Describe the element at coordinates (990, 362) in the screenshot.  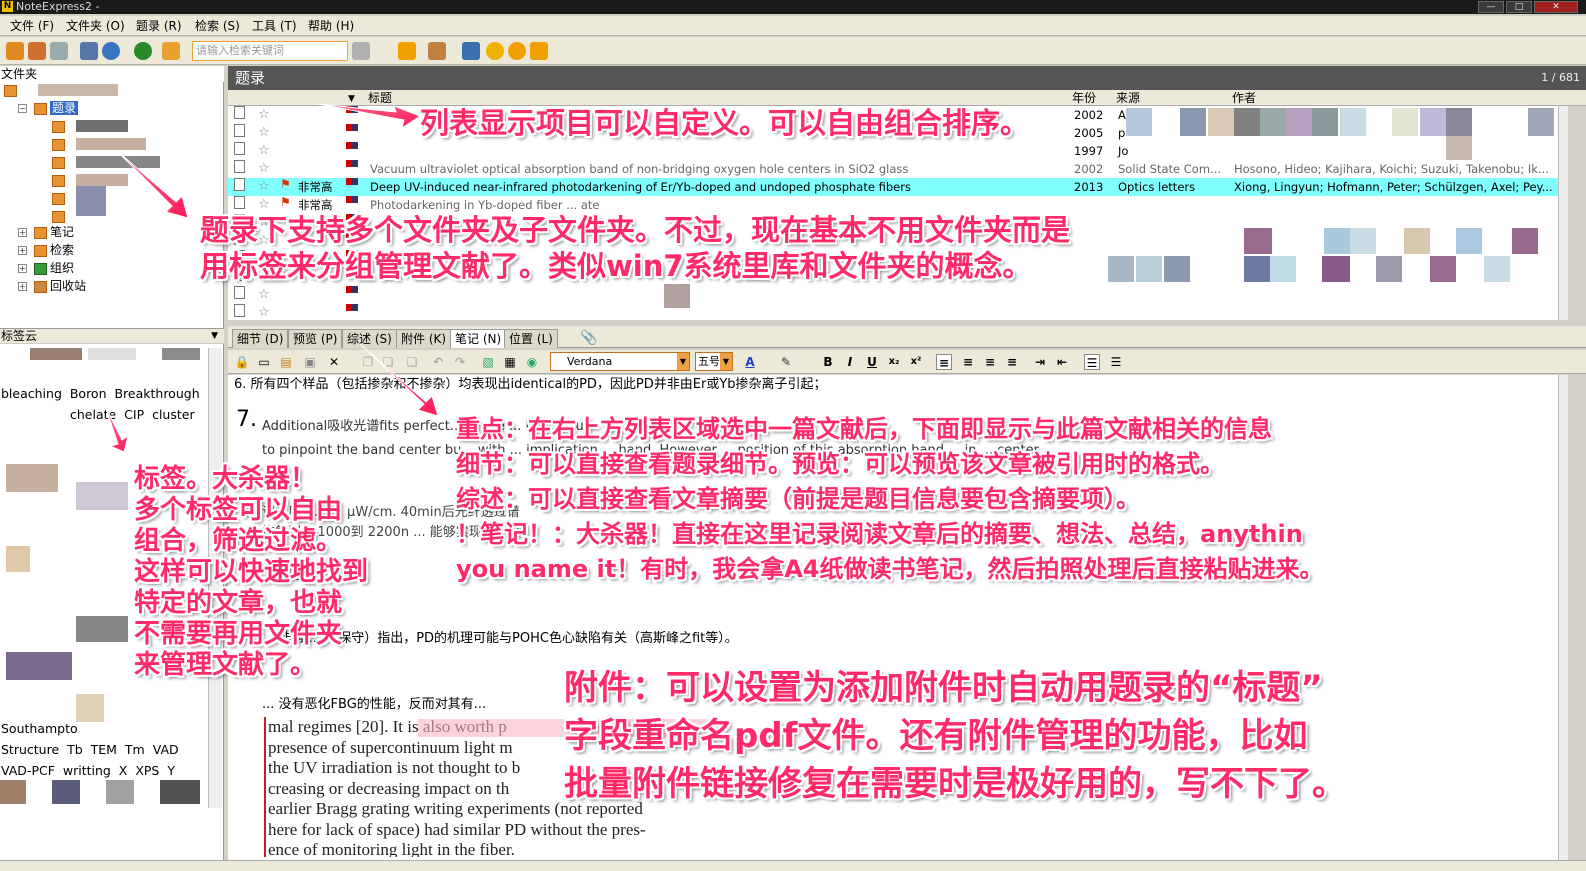
I see `align-right-icon: ≡` at that location.